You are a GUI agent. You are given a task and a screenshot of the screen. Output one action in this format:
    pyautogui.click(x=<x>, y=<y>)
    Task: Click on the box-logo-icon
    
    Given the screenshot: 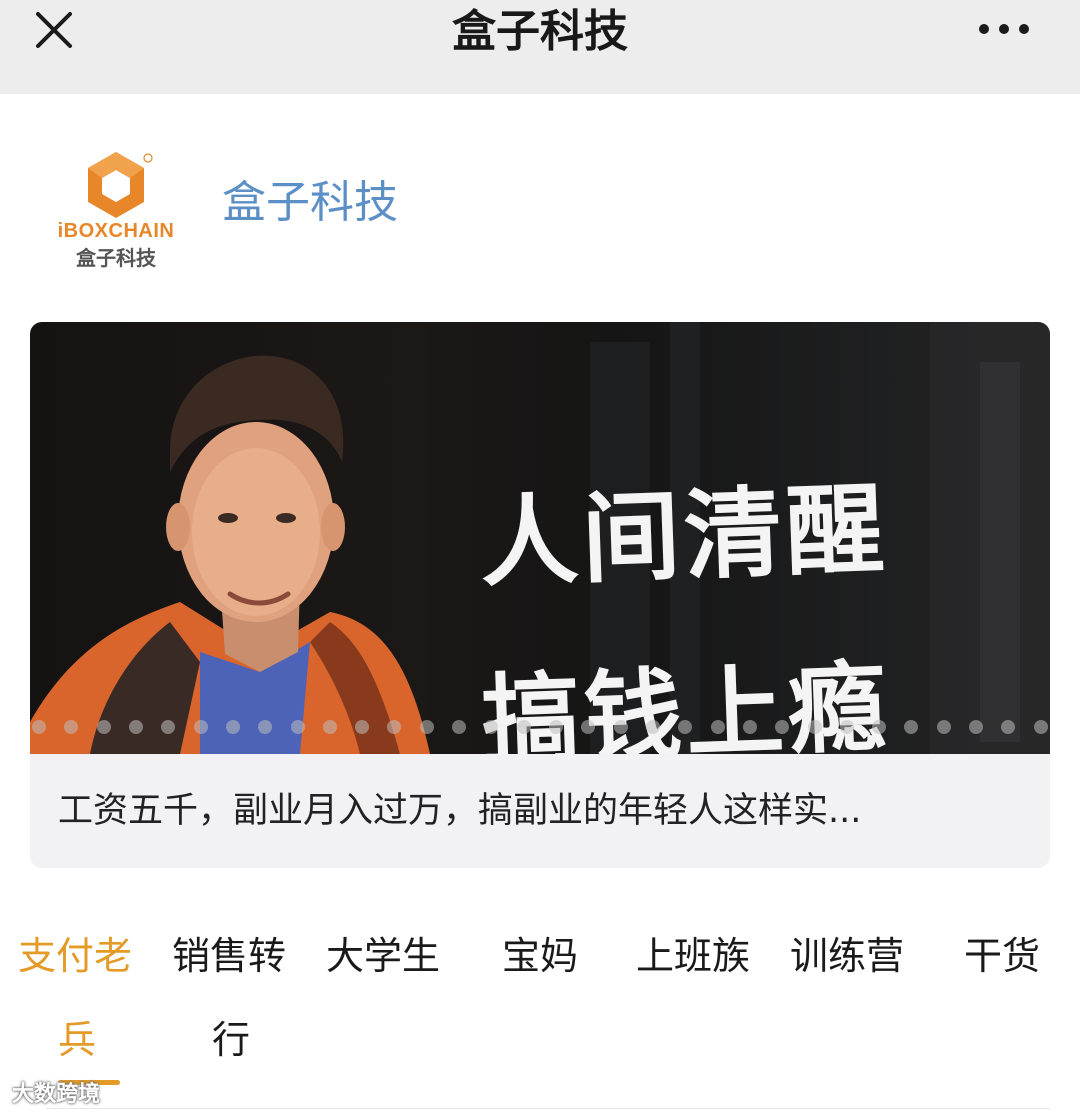 What is the action you would take?
    pyautogui.click(x=120, y=185)
    